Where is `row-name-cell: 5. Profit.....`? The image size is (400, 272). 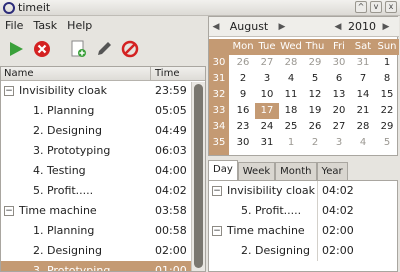 row-name-cell: 5. Profit..... is located at coordinates (263, 211).